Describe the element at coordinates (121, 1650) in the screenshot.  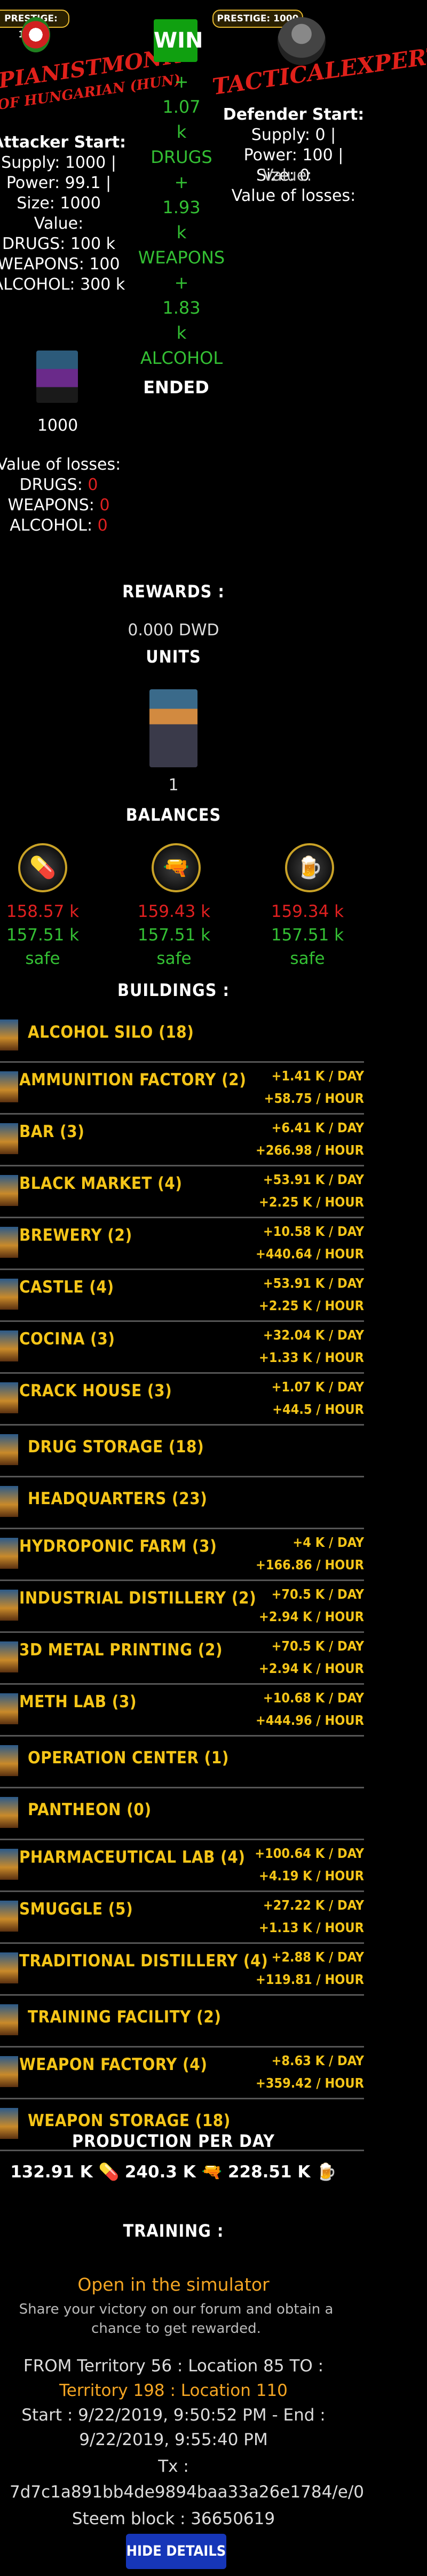
I see `building-name: 3D METAL PRINTING (2)` at that location.